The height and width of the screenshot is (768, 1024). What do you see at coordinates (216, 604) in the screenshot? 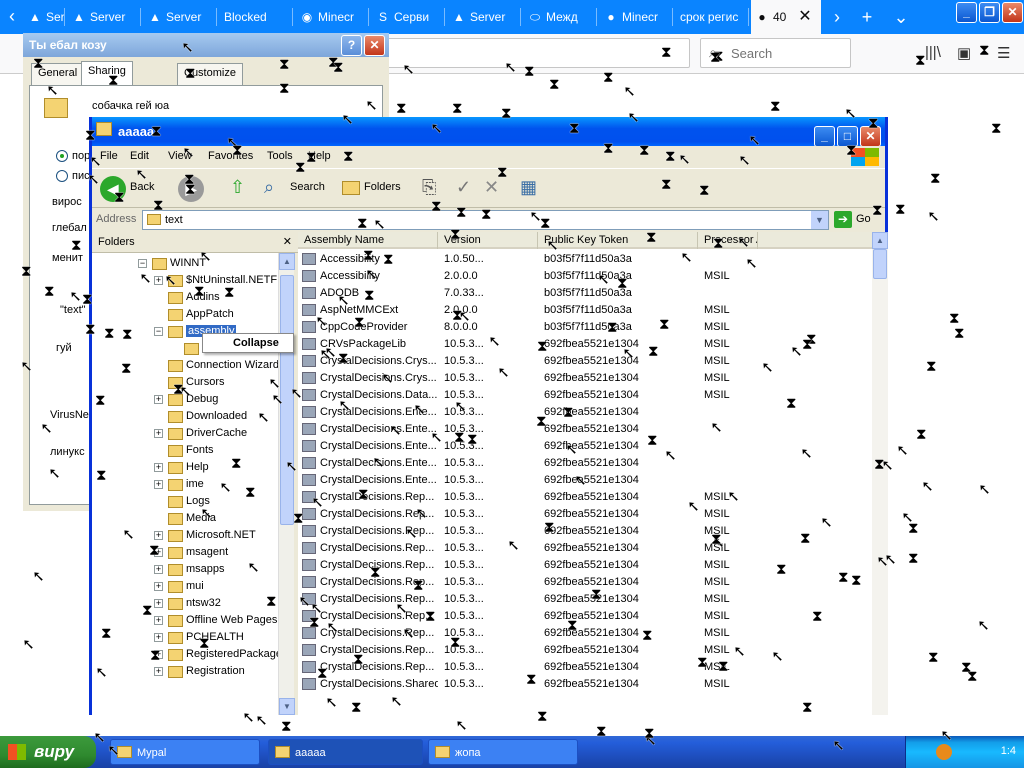
I see `tree-item: + ntsw32` at bounding box center [216, 604].